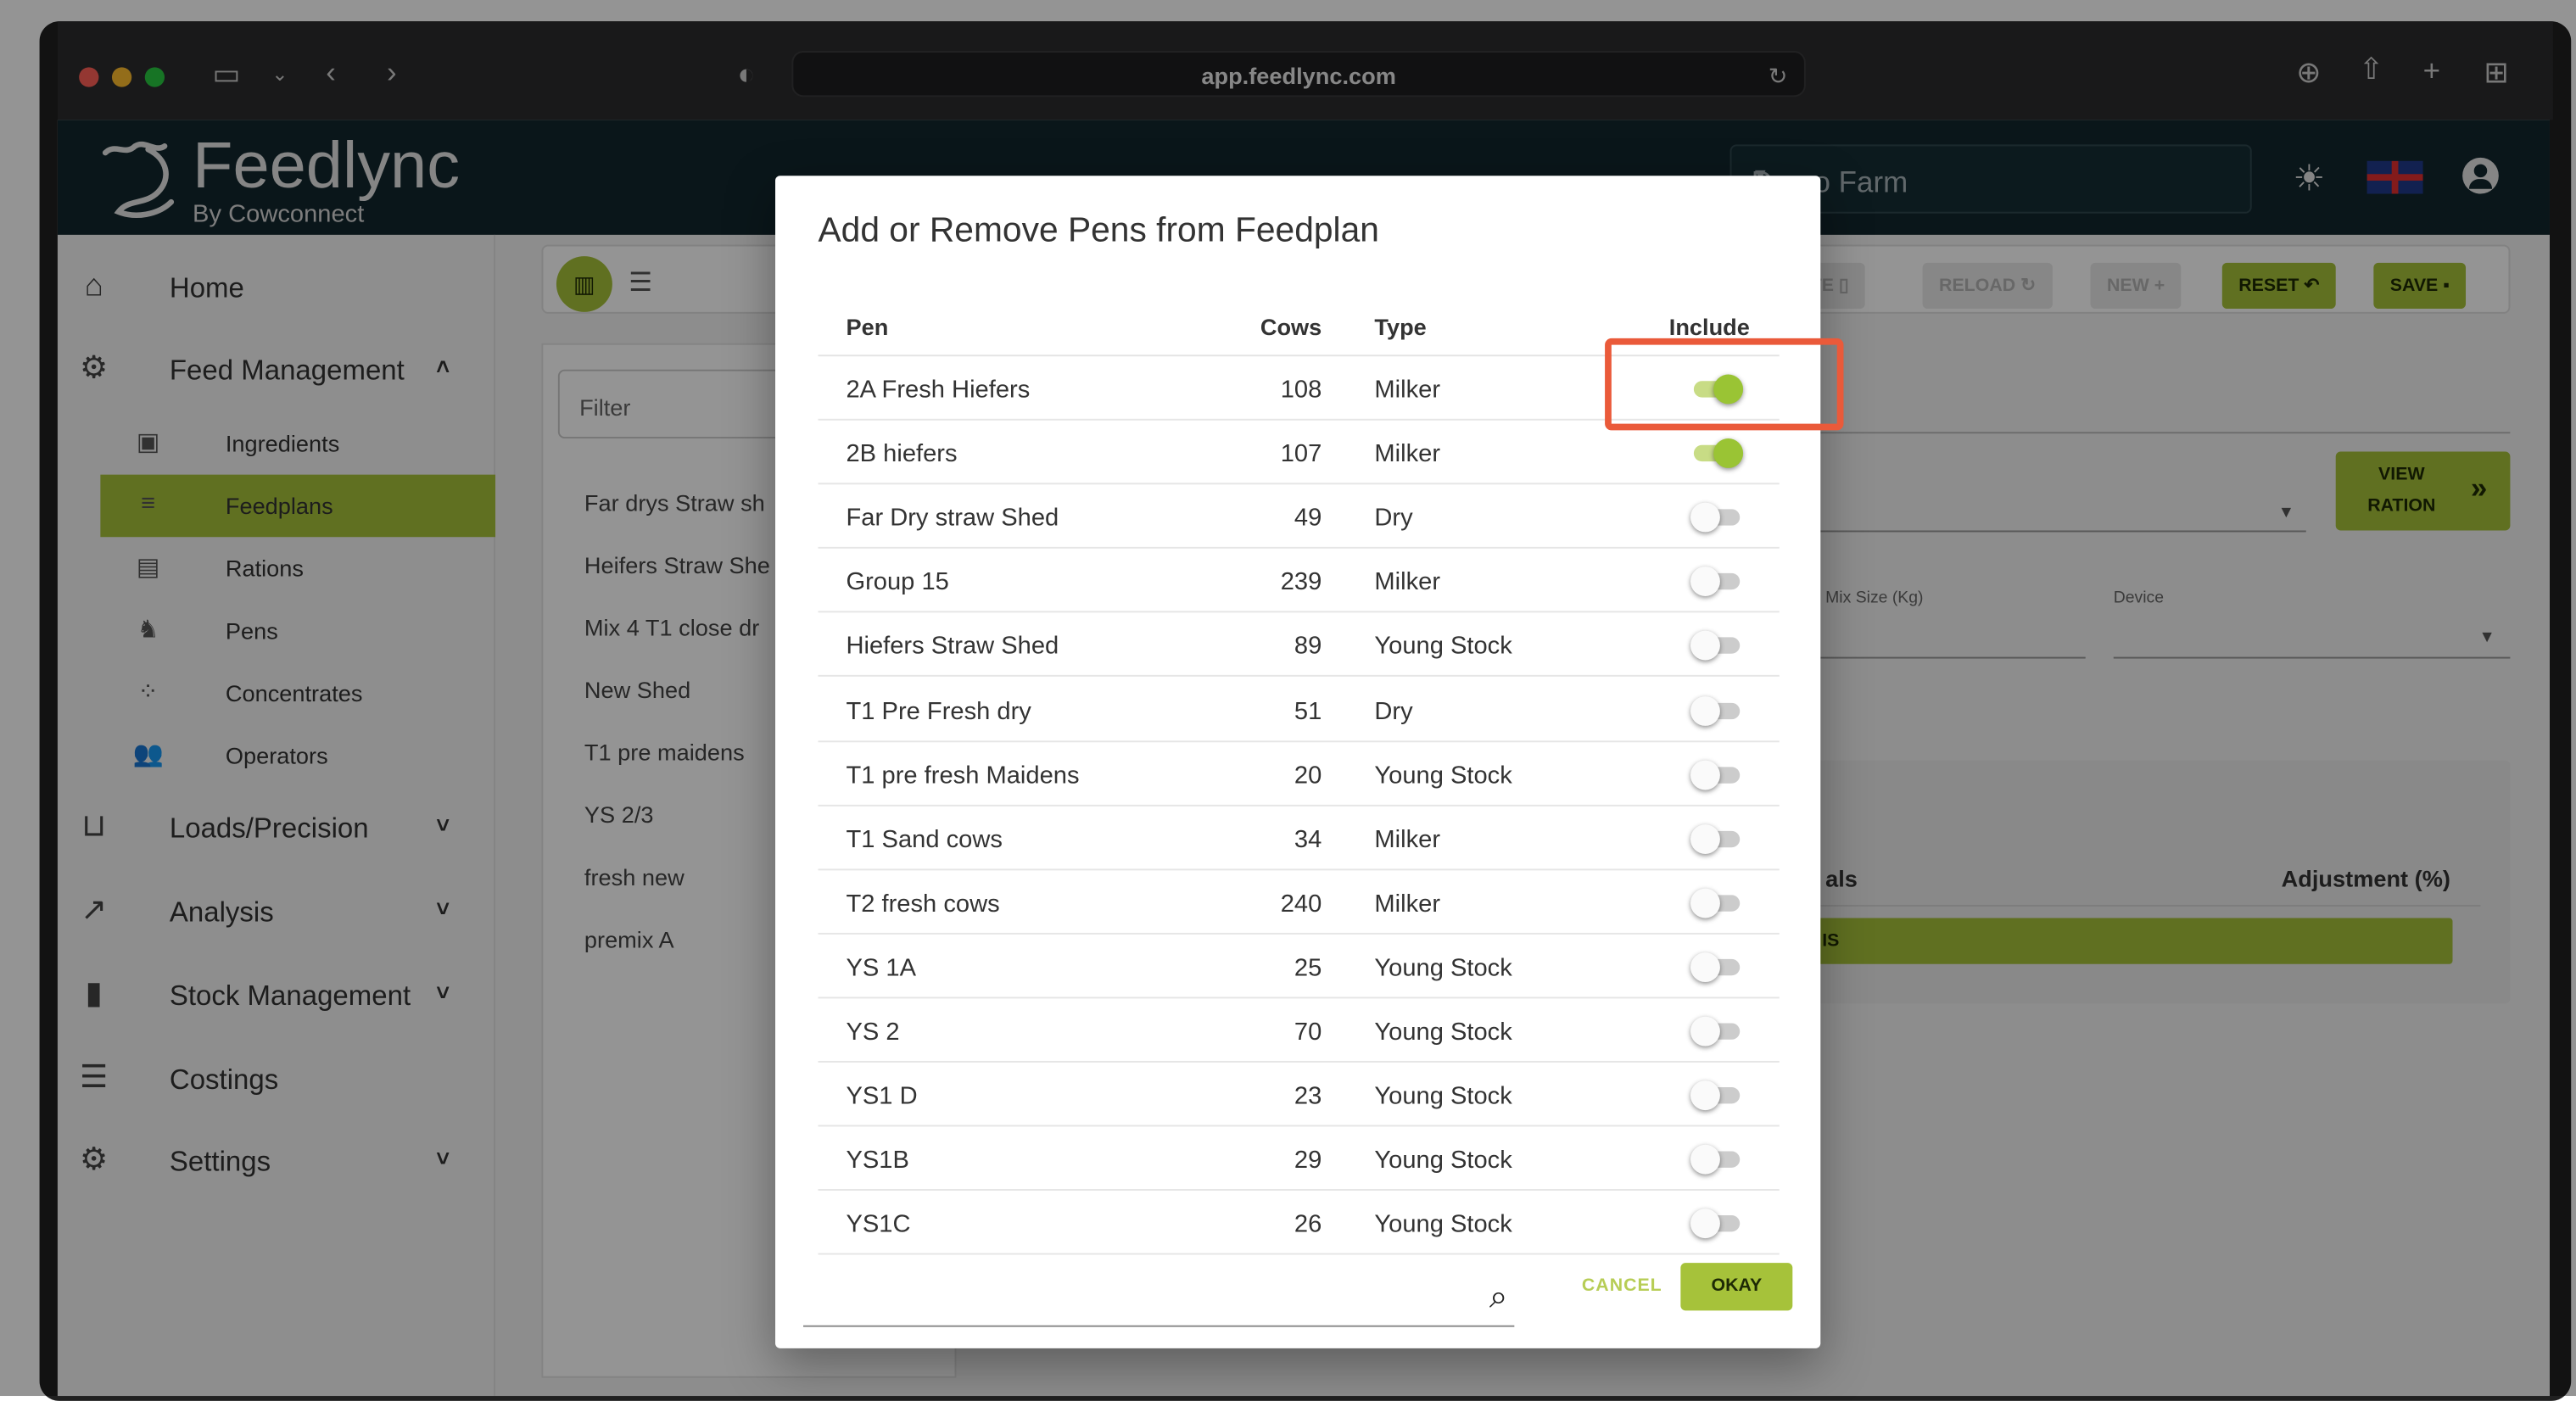 The height and width of the screenshot is (1401, 2576). Describe the element at coordinates (1159, 1293) in the screenshot. I see `pen-search-input: ⌕` at that location.